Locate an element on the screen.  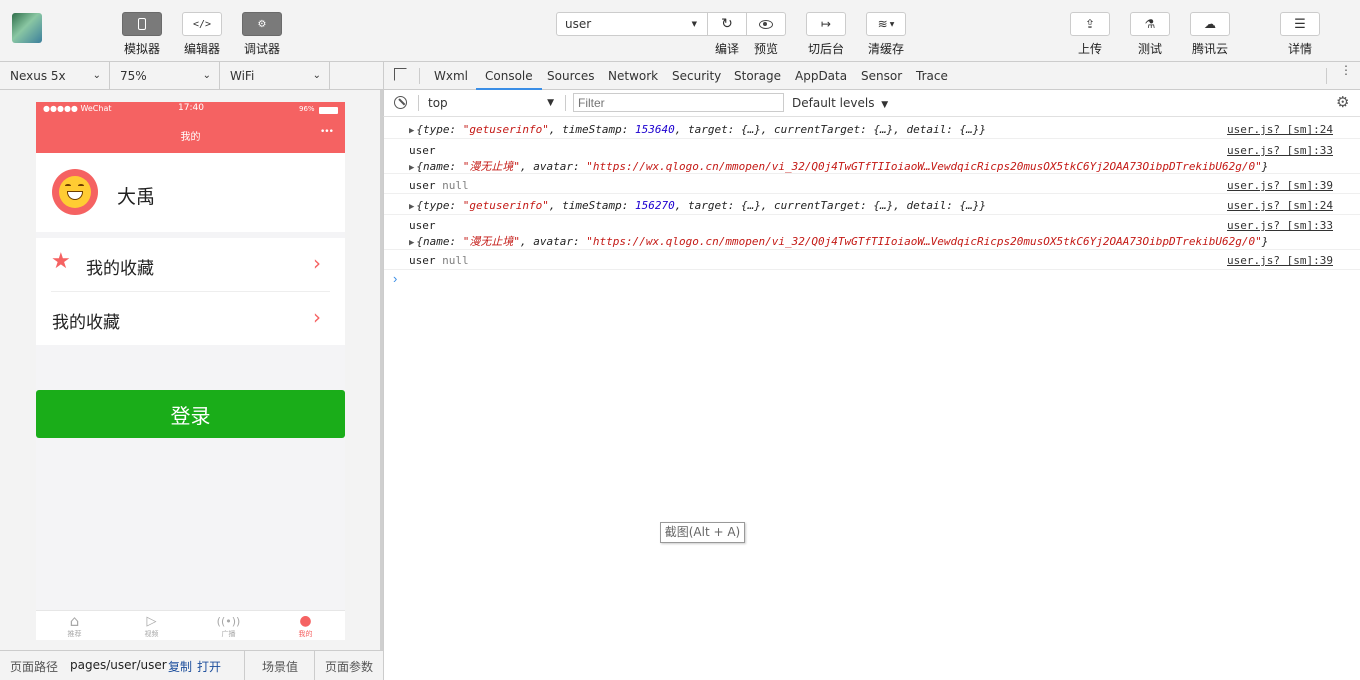
profile-card: 大禹 is located at coordinates (190, 192).